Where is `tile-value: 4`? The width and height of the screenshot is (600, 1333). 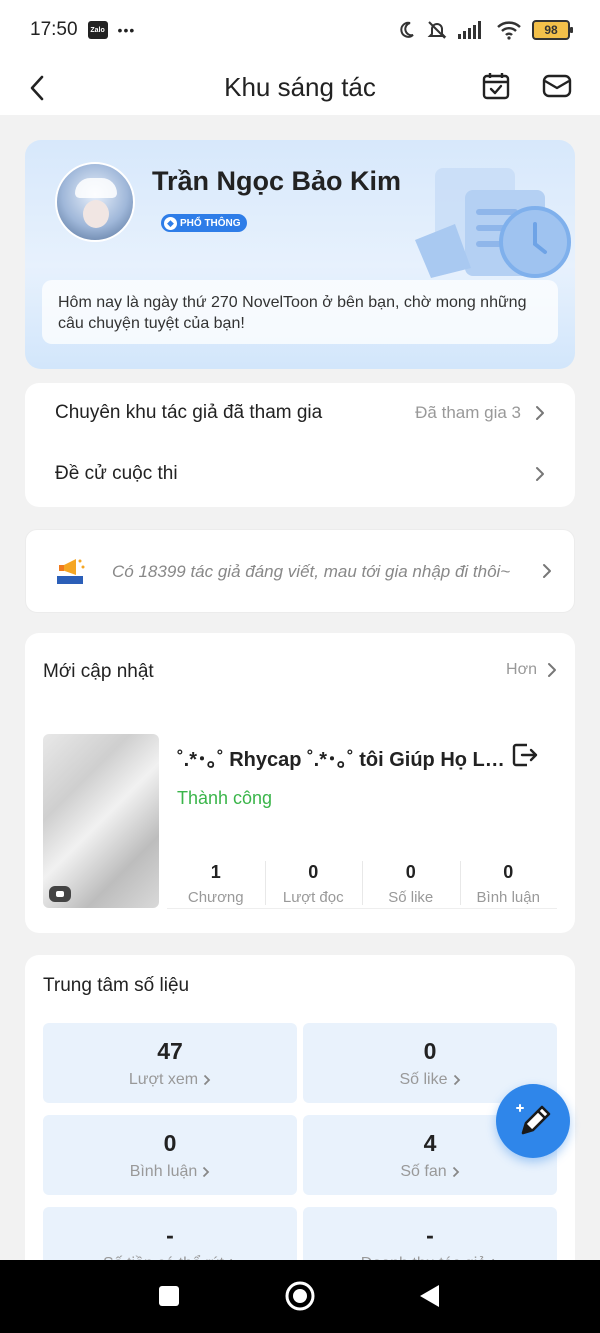
tile-value: 4 is located at coordinates (430, 1142).